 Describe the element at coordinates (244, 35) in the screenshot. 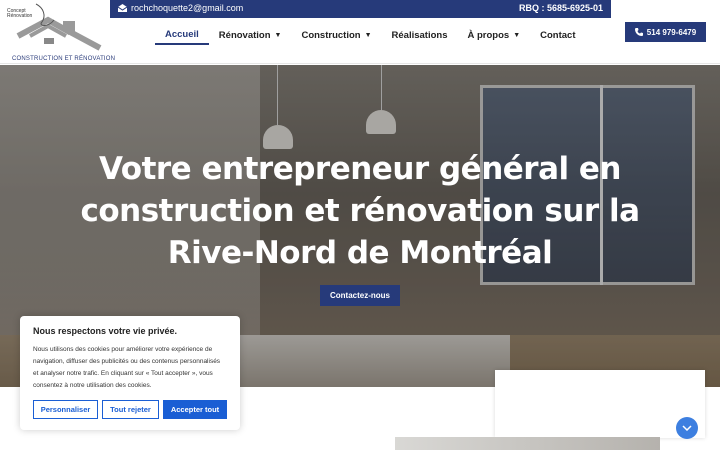

I see `nav-item-label: Rénovation` at that location.